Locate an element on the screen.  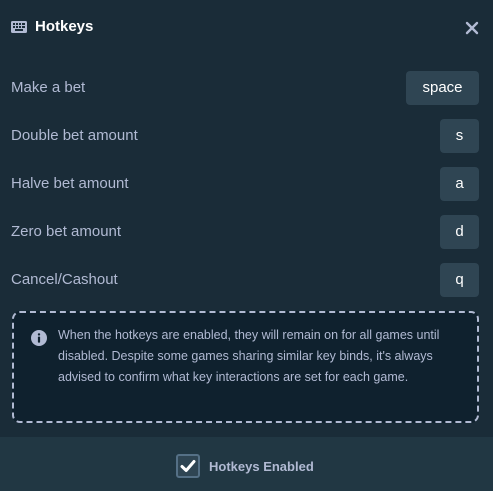
hotkey-label: Halve bet amount is located at coordinates (70, 183).